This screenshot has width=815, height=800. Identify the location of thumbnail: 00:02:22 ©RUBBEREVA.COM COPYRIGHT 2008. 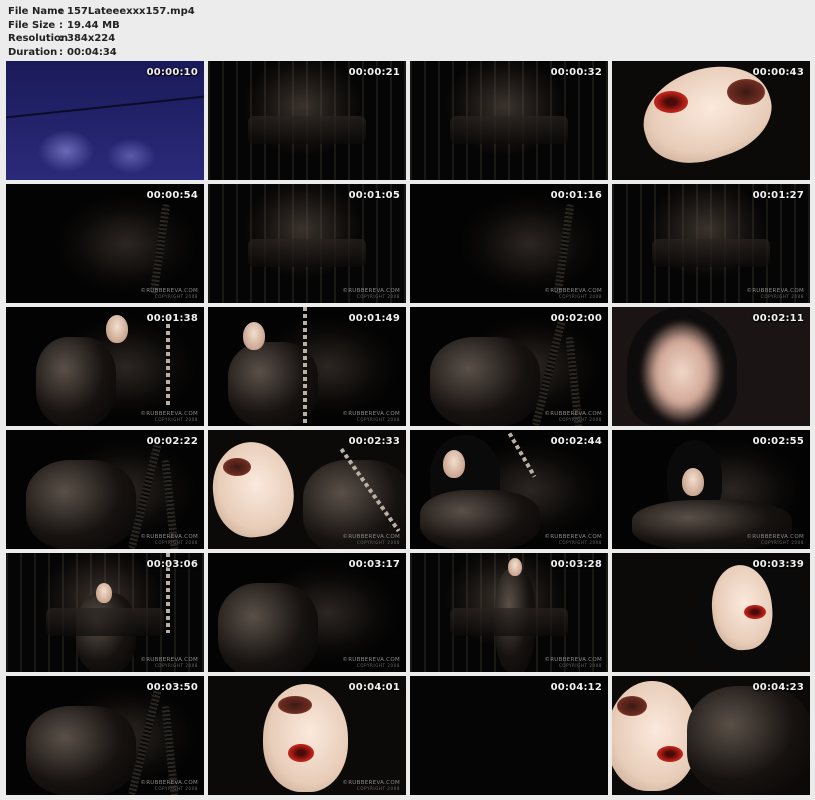
(105, 489).